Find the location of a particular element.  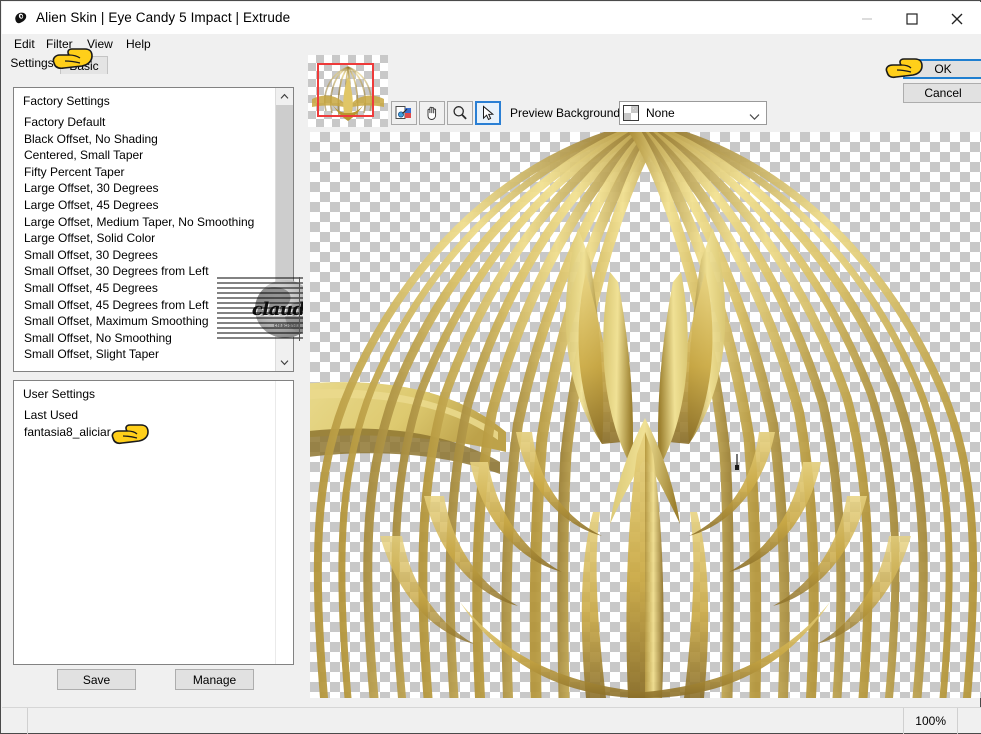

preview-background-label: Preview Background: is located at coordinates (567, 113).